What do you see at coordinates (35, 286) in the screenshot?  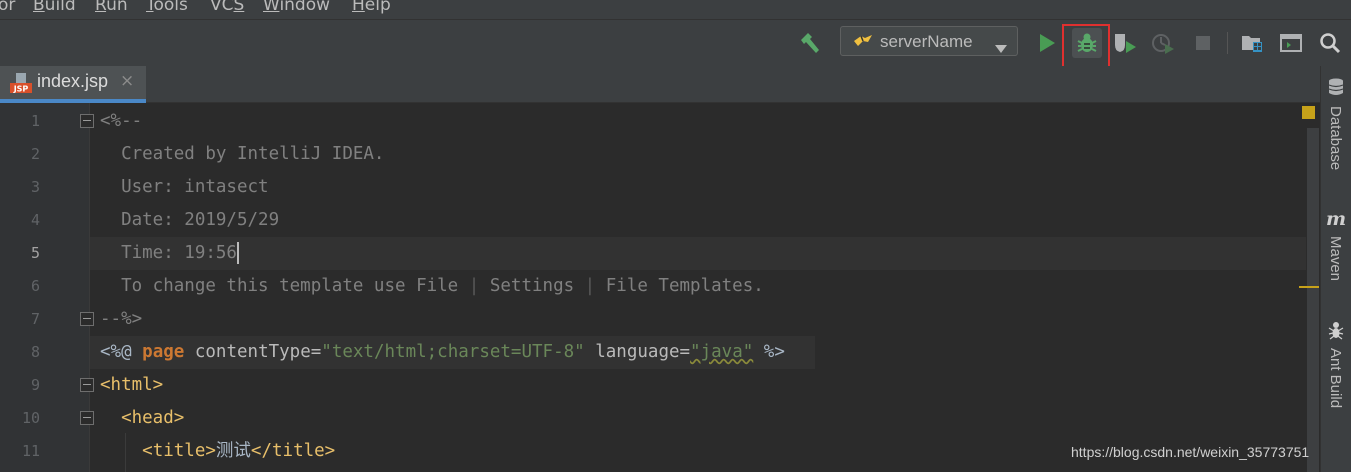 I see `line-number: 6` at bounding box center [35, 286].